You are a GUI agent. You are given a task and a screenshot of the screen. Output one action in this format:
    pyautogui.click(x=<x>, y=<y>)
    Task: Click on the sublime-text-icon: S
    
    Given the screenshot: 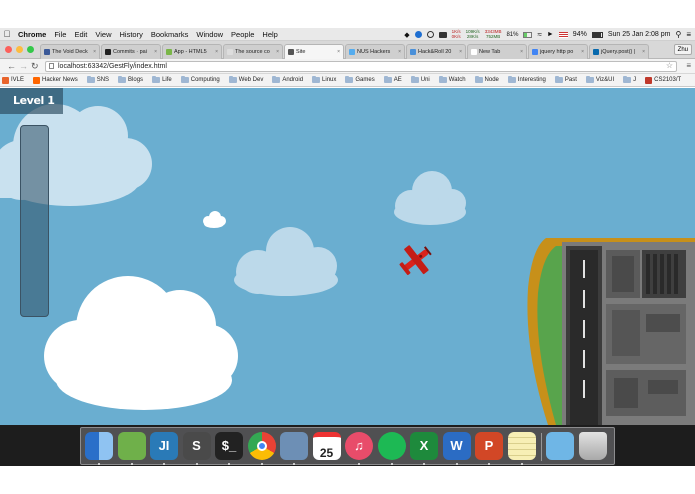 What is the action you would take?
    pyautogui.click(x=196, y=446)
    